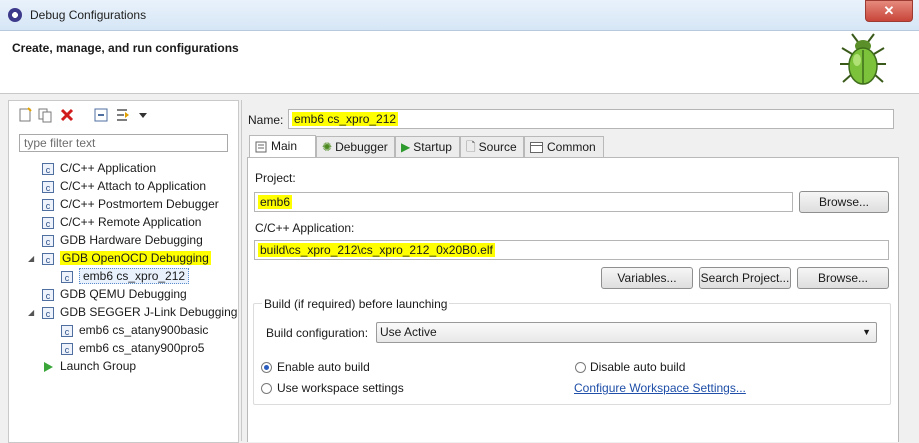 This screenshot has height=443, width=919. What do you see at coordinates (497, 147) in the screenshot?
I see `tab-label: Source` at bounding box center [497, 147].